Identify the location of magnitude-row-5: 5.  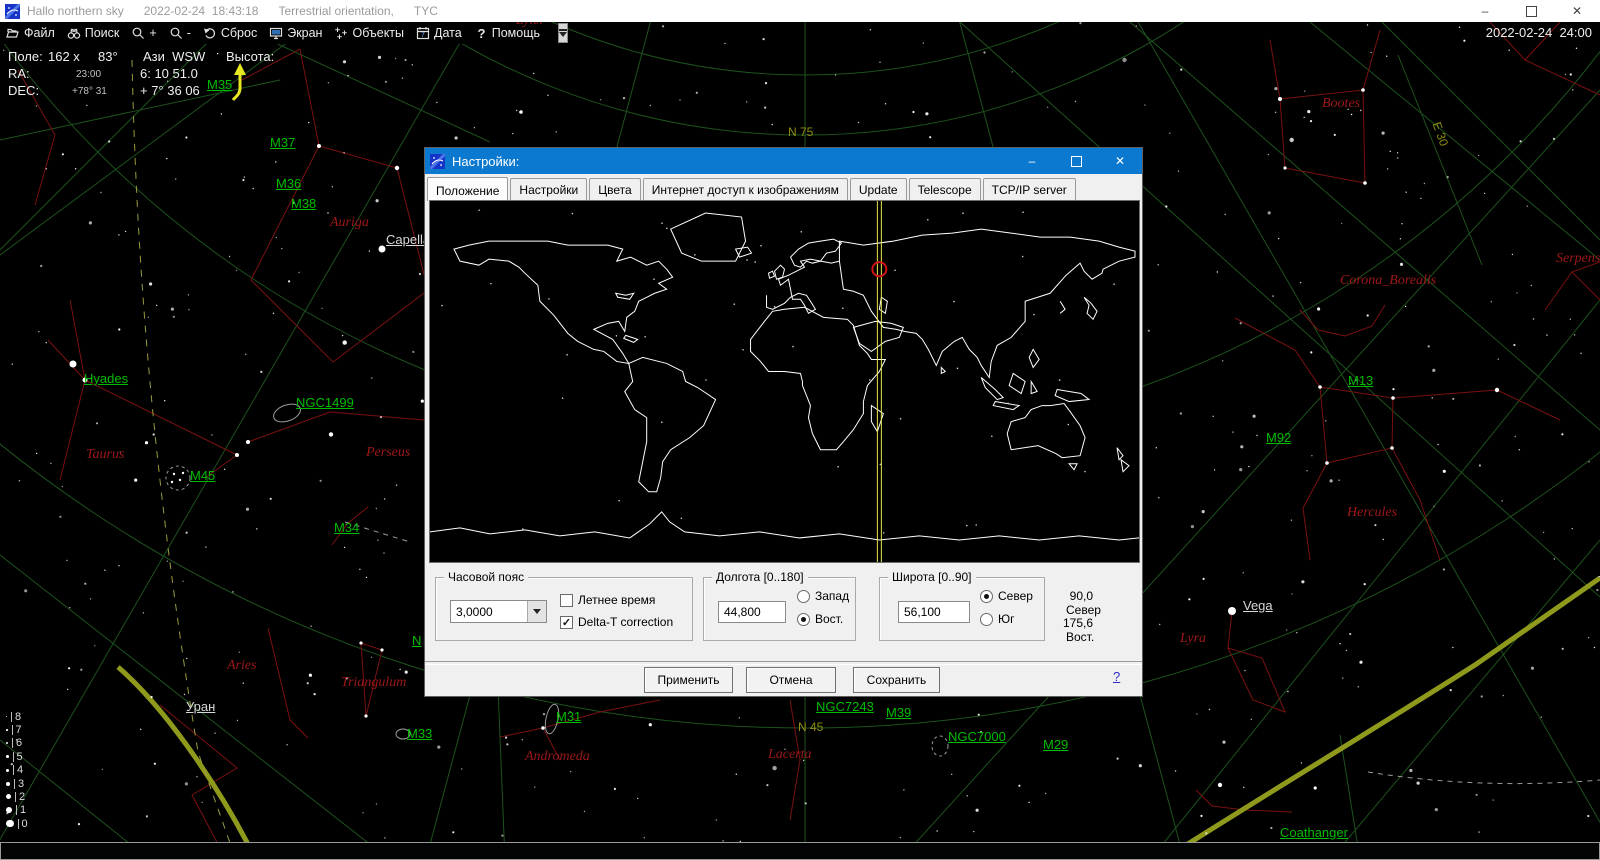
(14, 756).